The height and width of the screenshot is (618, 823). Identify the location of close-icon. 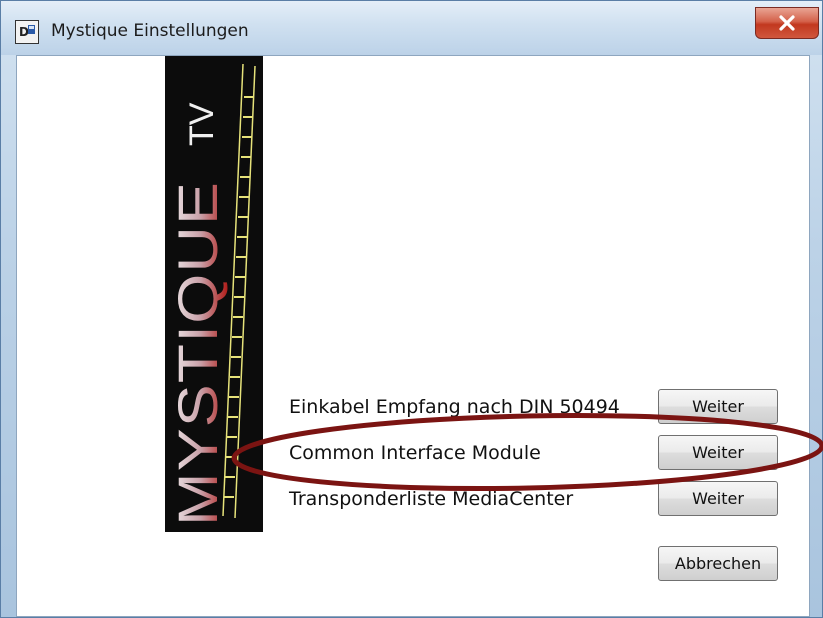
(787, 23).